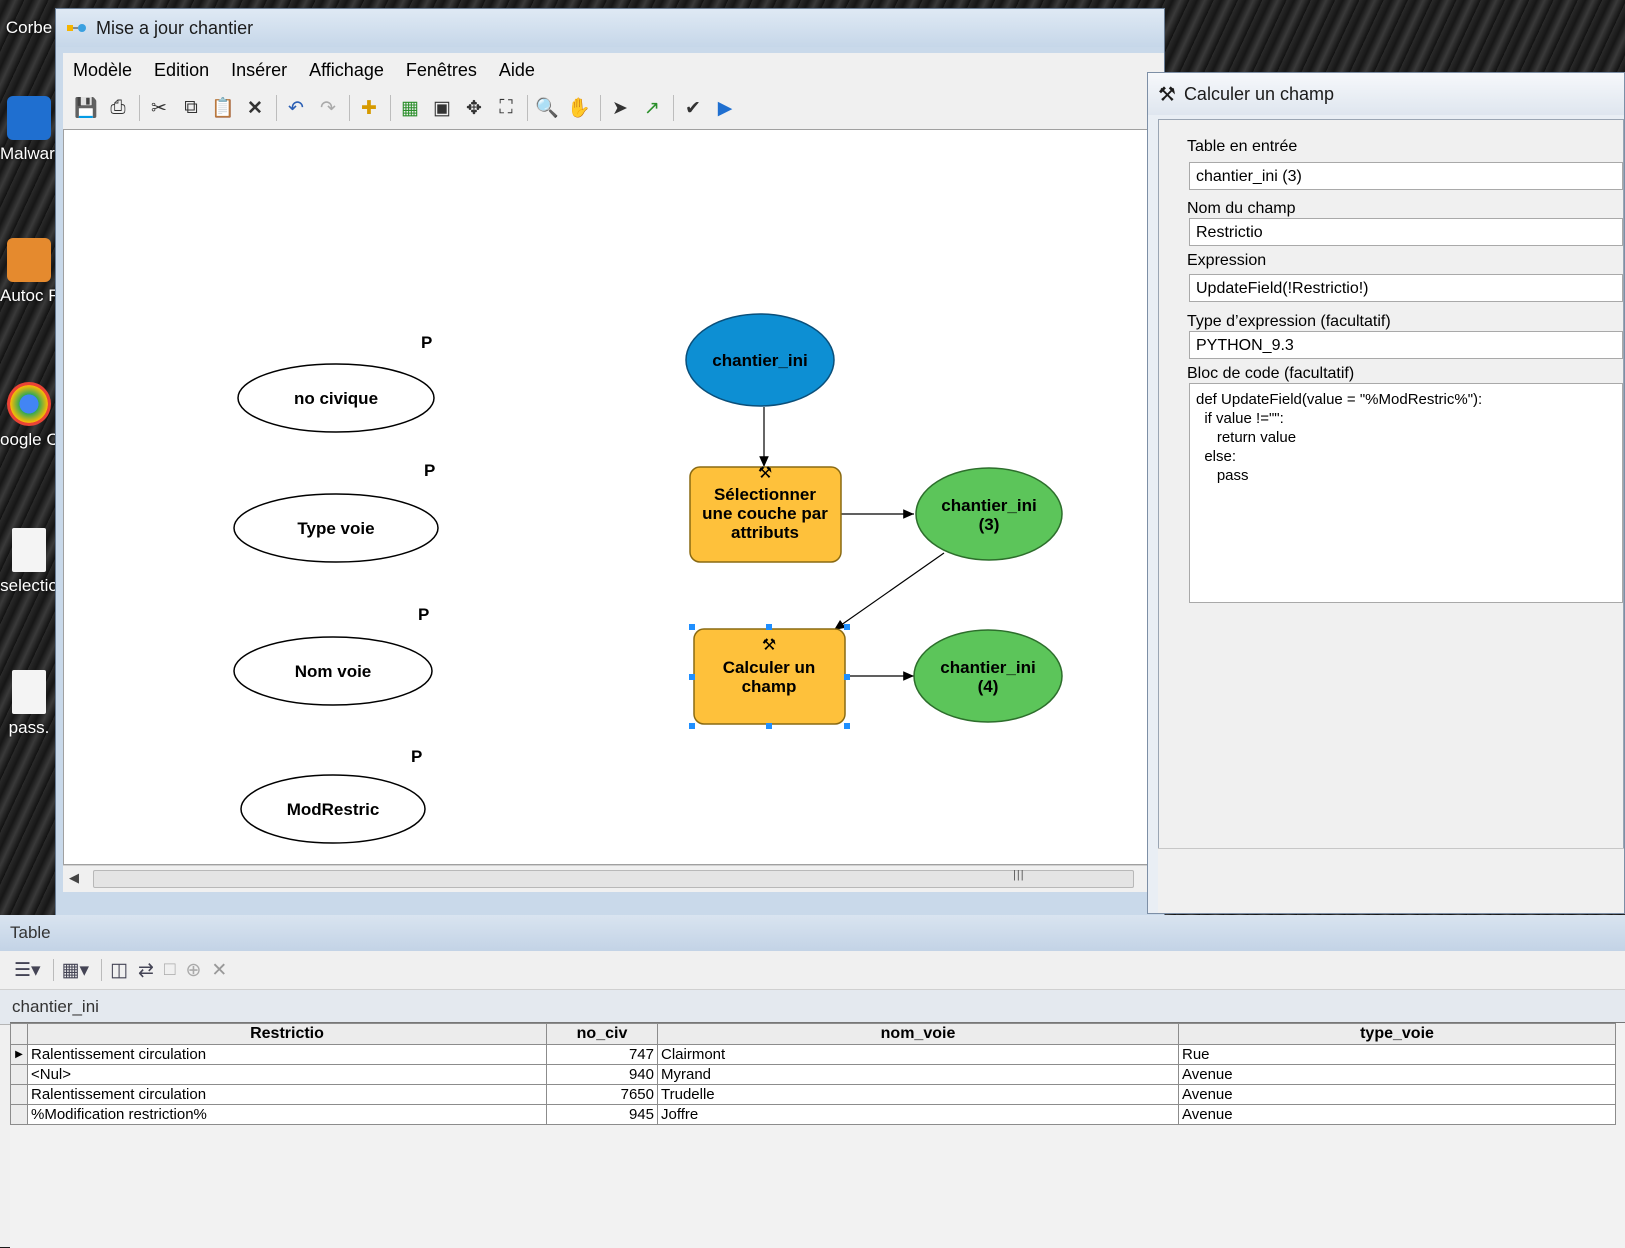 This screenshot has width=1625, height=1248. I want to click on full-extent-icon: ▣, so click(442, 108).